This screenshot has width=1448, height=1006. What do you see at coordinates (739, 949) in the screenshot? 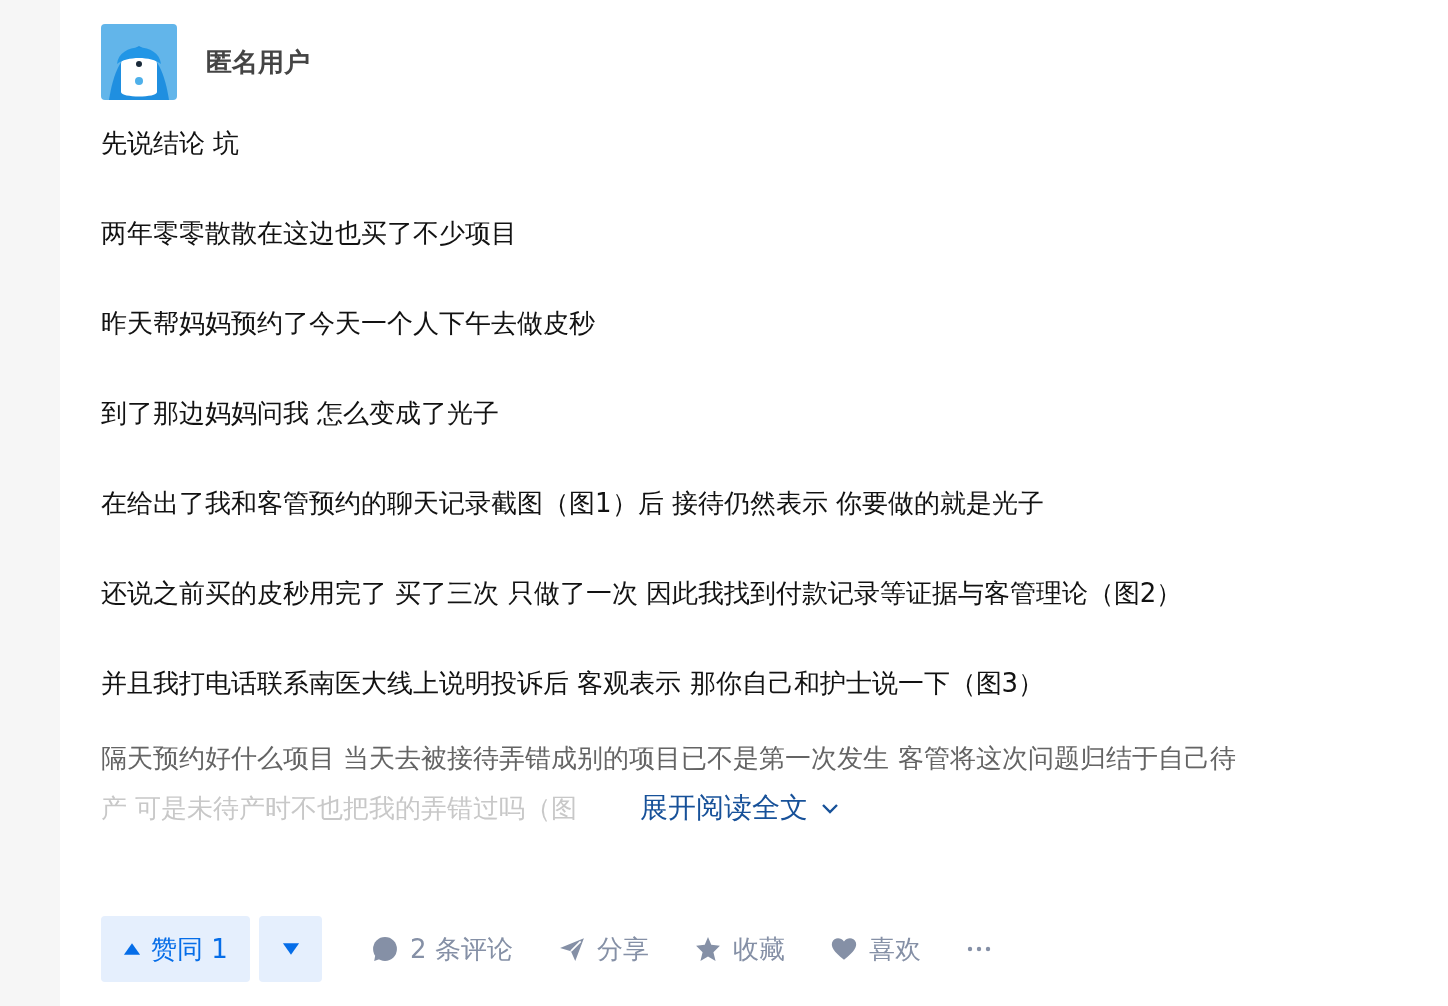
I see `collect-button: 收藏` at bounding box center [739, 949].